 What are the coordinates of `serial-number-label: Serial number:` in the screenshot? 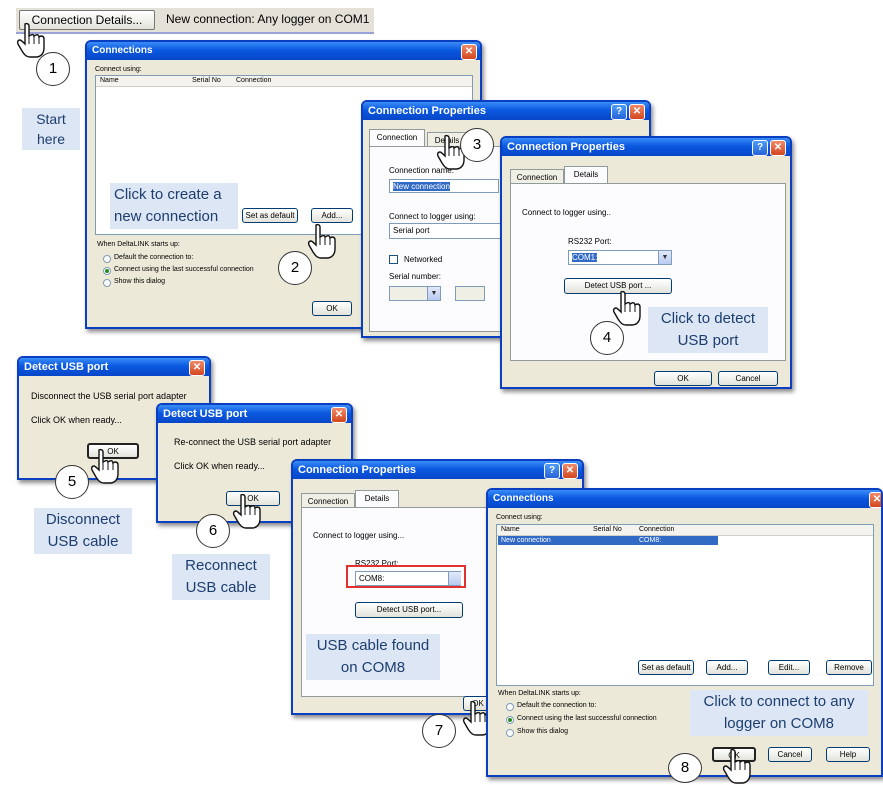 It's located at (415, 276).